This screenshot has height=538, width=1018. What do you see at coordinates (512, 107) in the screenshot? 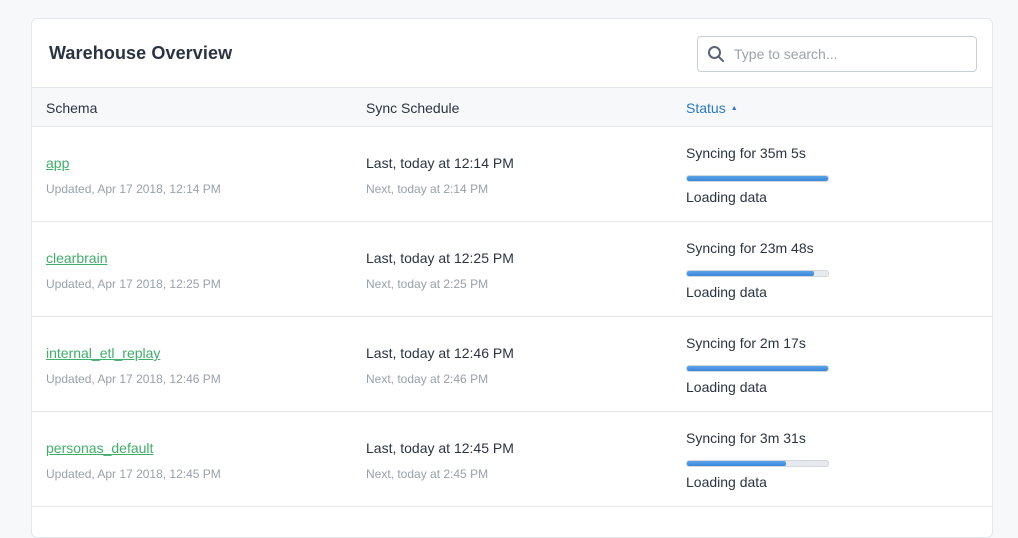
I see `table-header: Schema Sync Schedule Status ▲` at bounding box center [512, 107].